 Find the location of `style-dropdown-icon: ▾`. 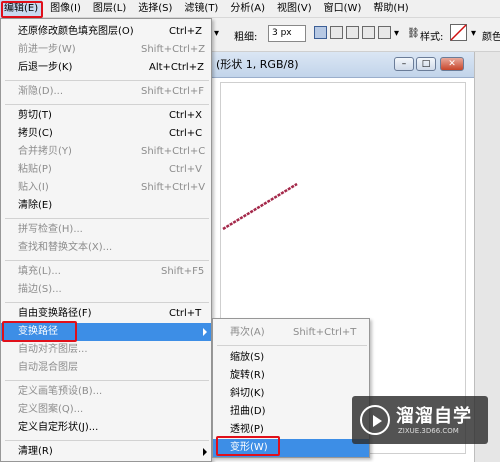

style-dropdown-icon: ▾ is located at coordinates (473, 33).